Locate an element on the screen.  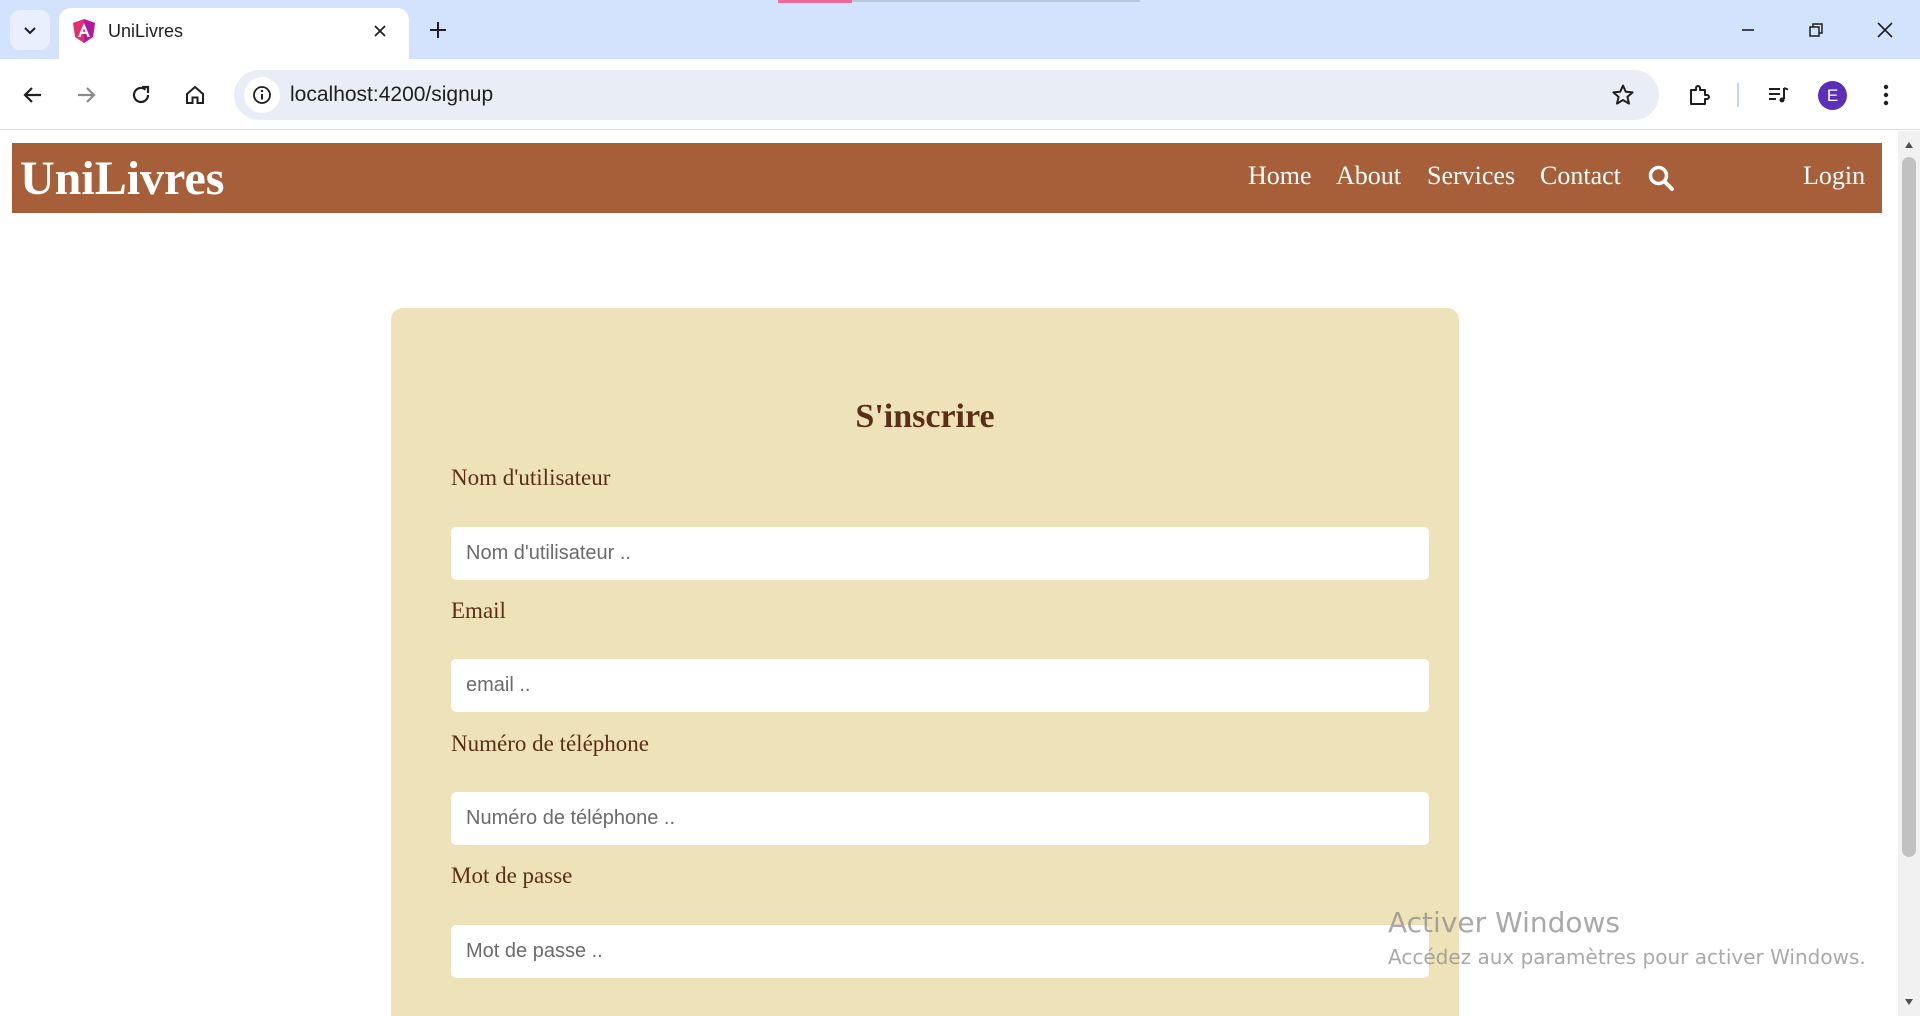
tab-title: UniLivres is located at coordinates (146, 31).